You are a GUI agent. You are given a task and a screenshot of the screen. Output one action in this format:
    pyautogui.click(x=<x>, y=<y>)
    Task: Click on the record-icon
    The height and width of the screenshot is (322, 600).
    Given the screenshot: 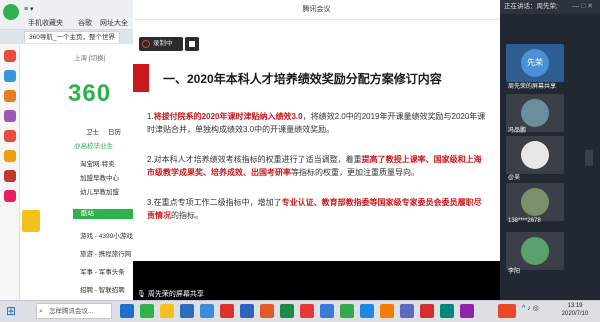 What is the action you would take?
    pyautogui.click(x=146, y=44)
    